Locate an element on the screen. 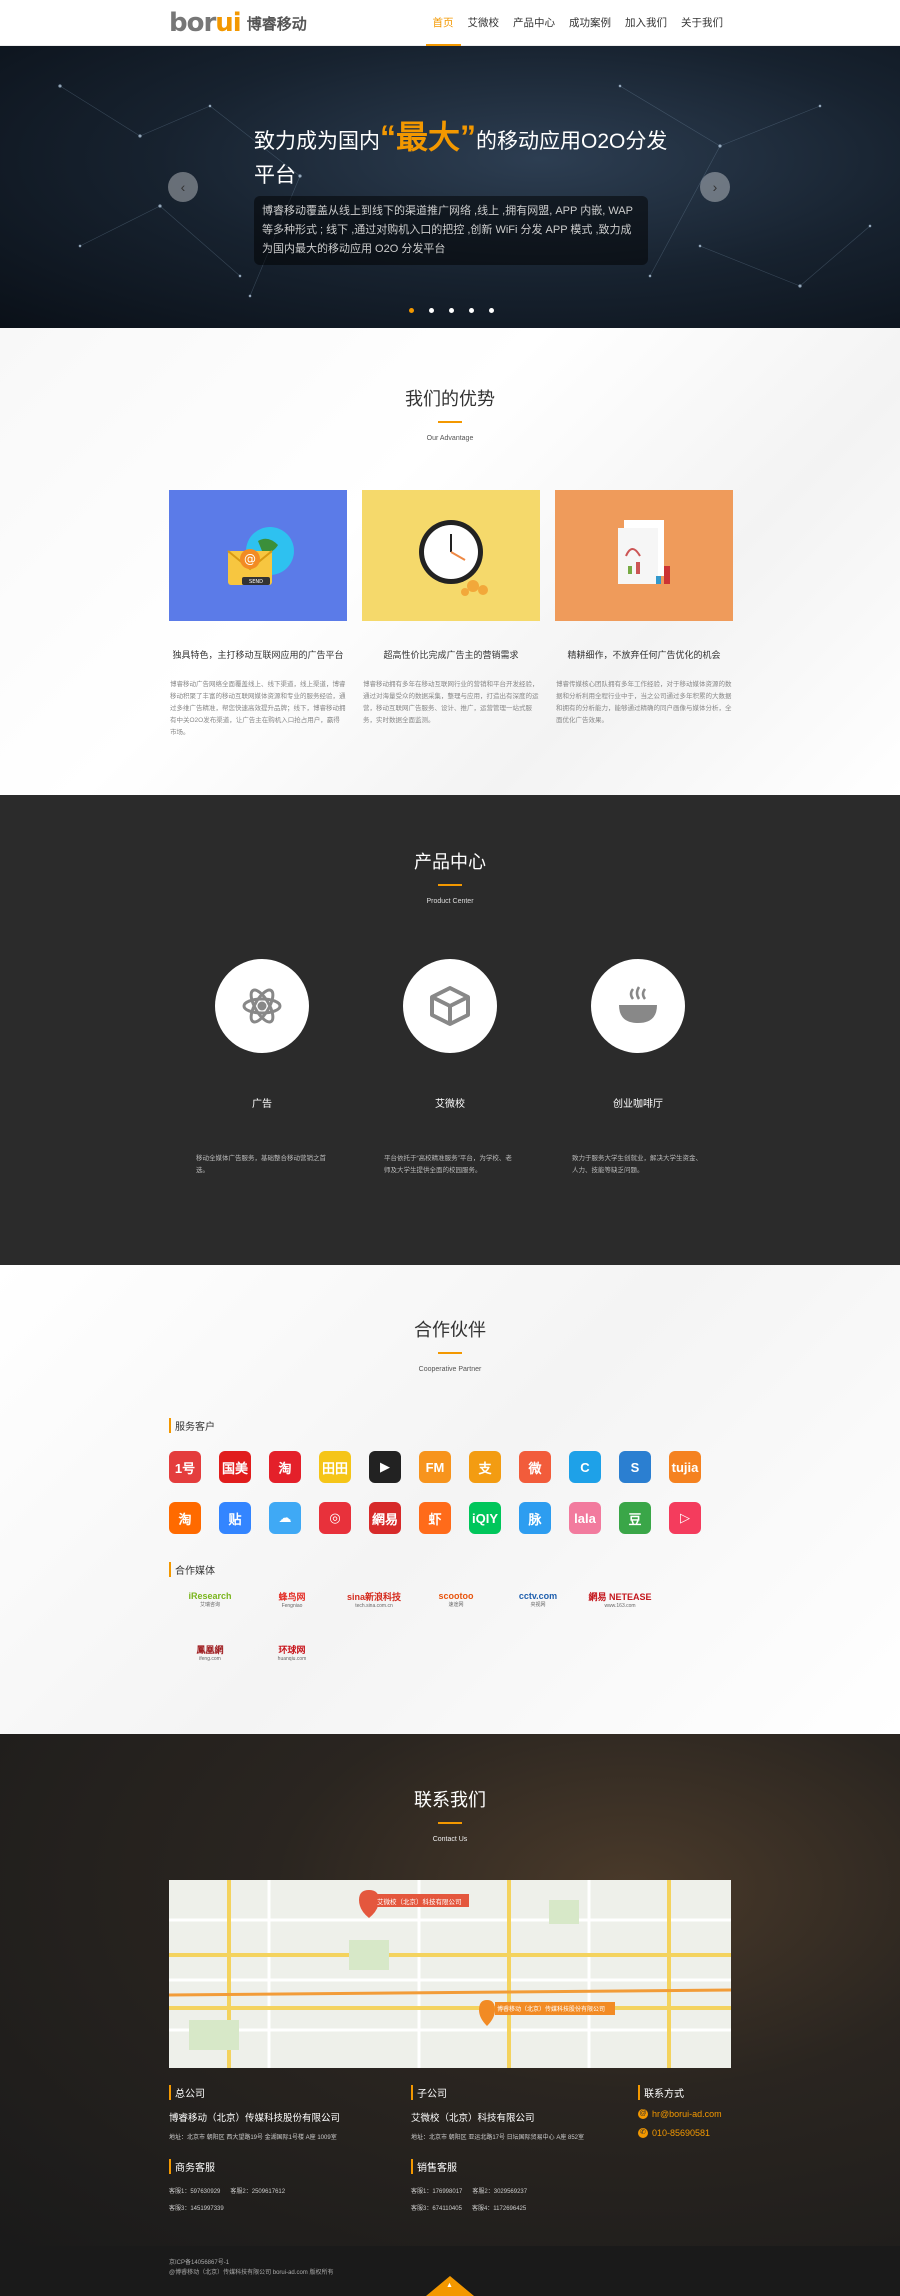 The height and width of the screenshot is (2296, 900). media-logos-row-2: 鳳凰網 ifeng.com 环球网 huanqiu.com is located at coordinates (251, 1652).